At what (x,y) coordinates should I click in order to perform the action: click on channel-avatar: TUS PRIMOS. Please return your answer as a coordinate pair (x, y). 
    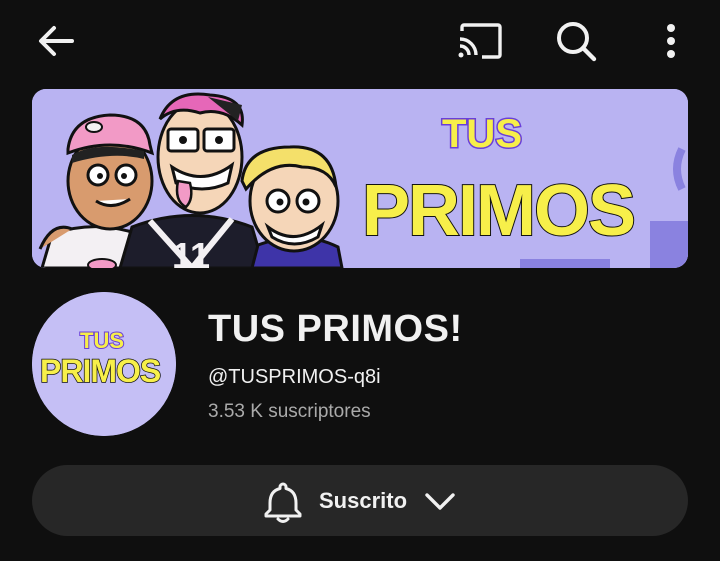
    Looking at the image, I should click on (104, 364).